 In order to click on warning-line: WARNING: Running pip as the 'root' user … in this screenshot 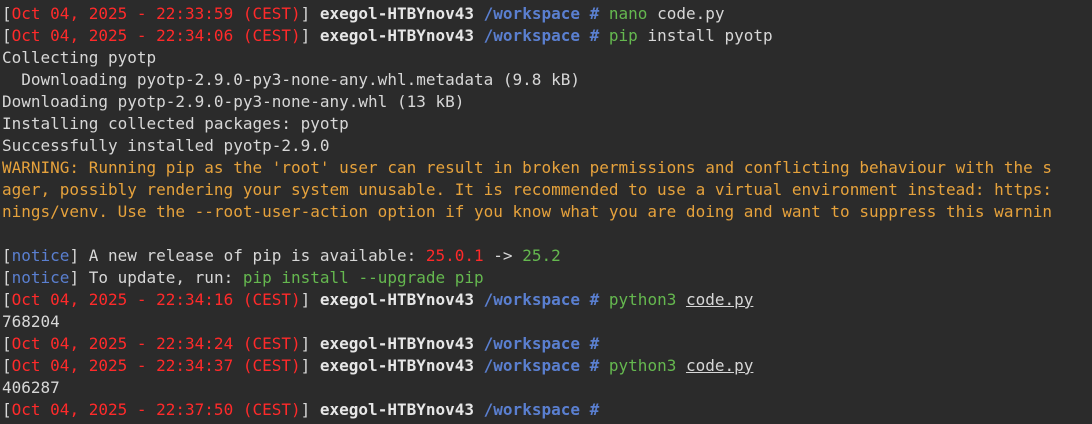, I will do `click(527, 167)`.